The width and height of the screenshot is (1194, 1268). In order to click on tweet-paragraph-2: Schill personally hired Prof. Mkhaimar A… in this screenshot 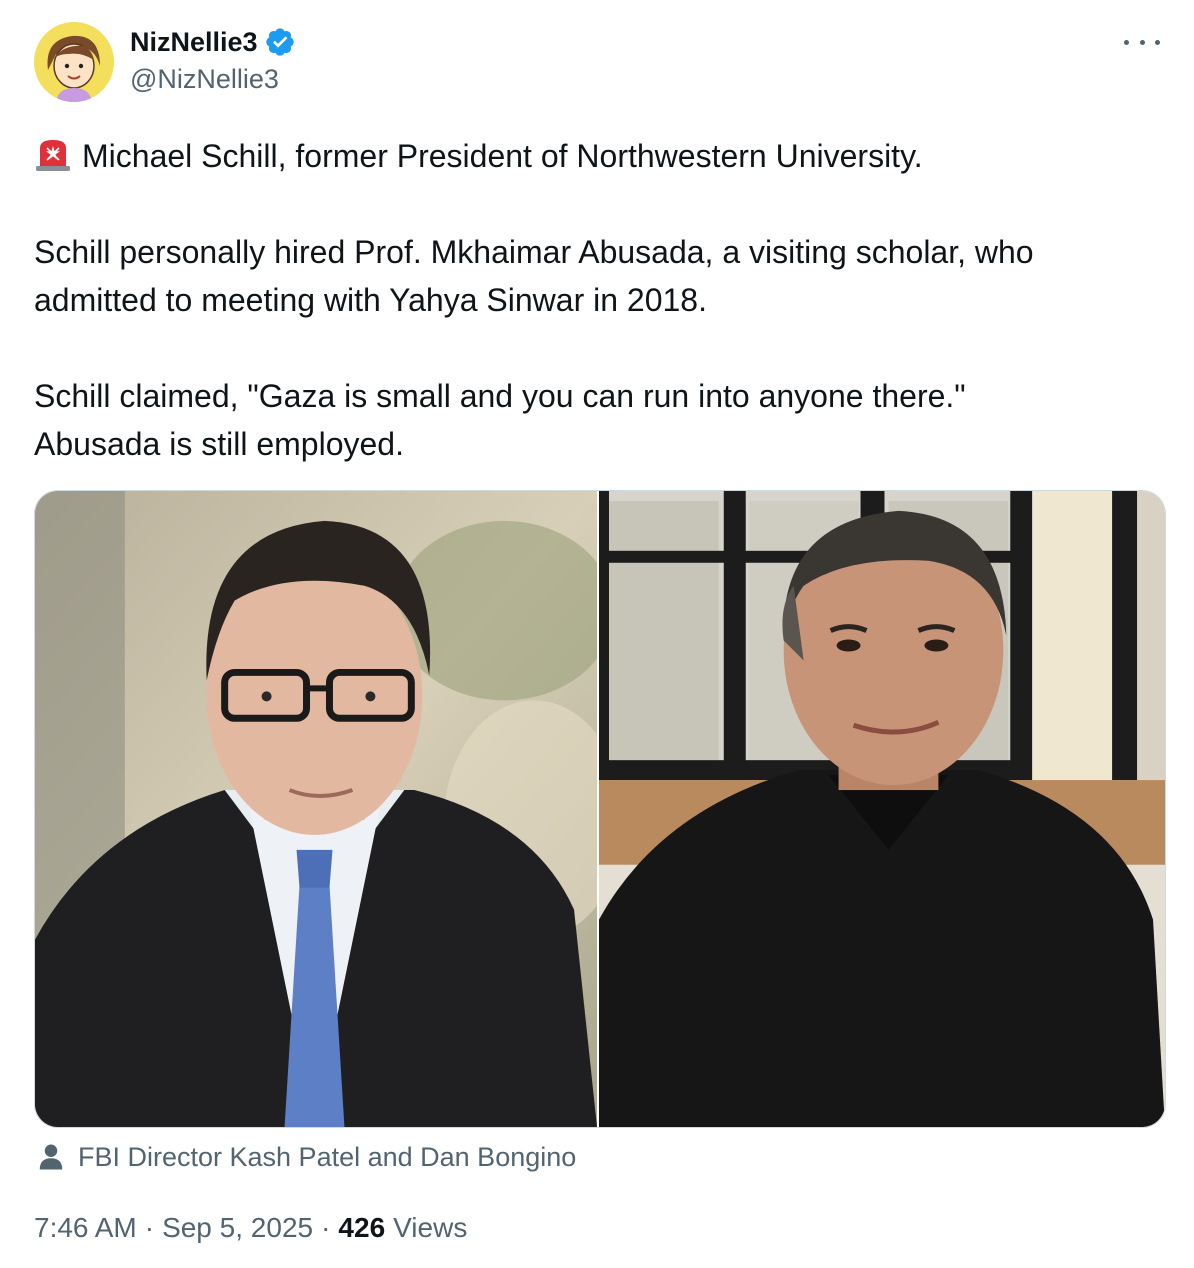, I will do `click(538, 276)`.